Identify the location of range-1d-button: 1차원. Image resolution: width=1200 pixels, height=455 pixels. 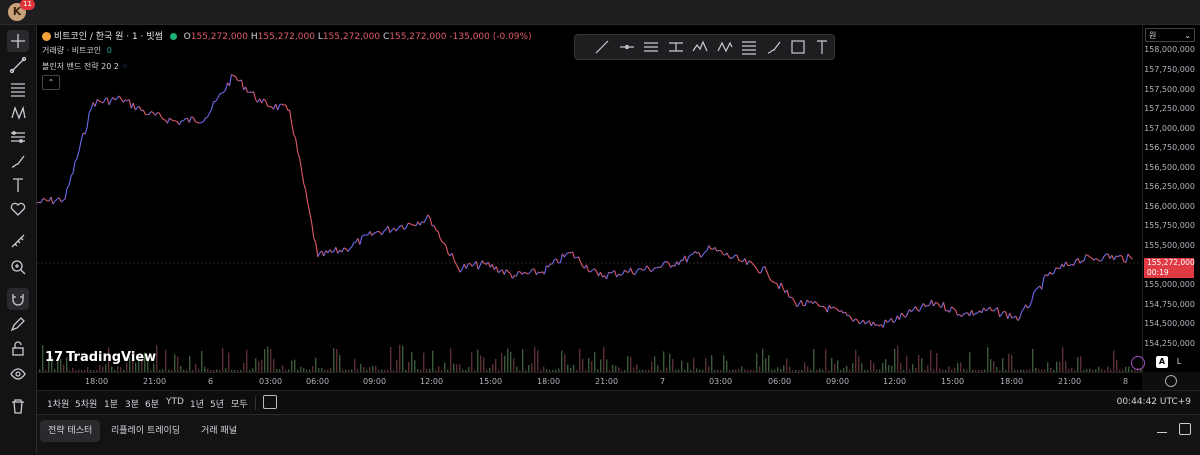
(58, 403).